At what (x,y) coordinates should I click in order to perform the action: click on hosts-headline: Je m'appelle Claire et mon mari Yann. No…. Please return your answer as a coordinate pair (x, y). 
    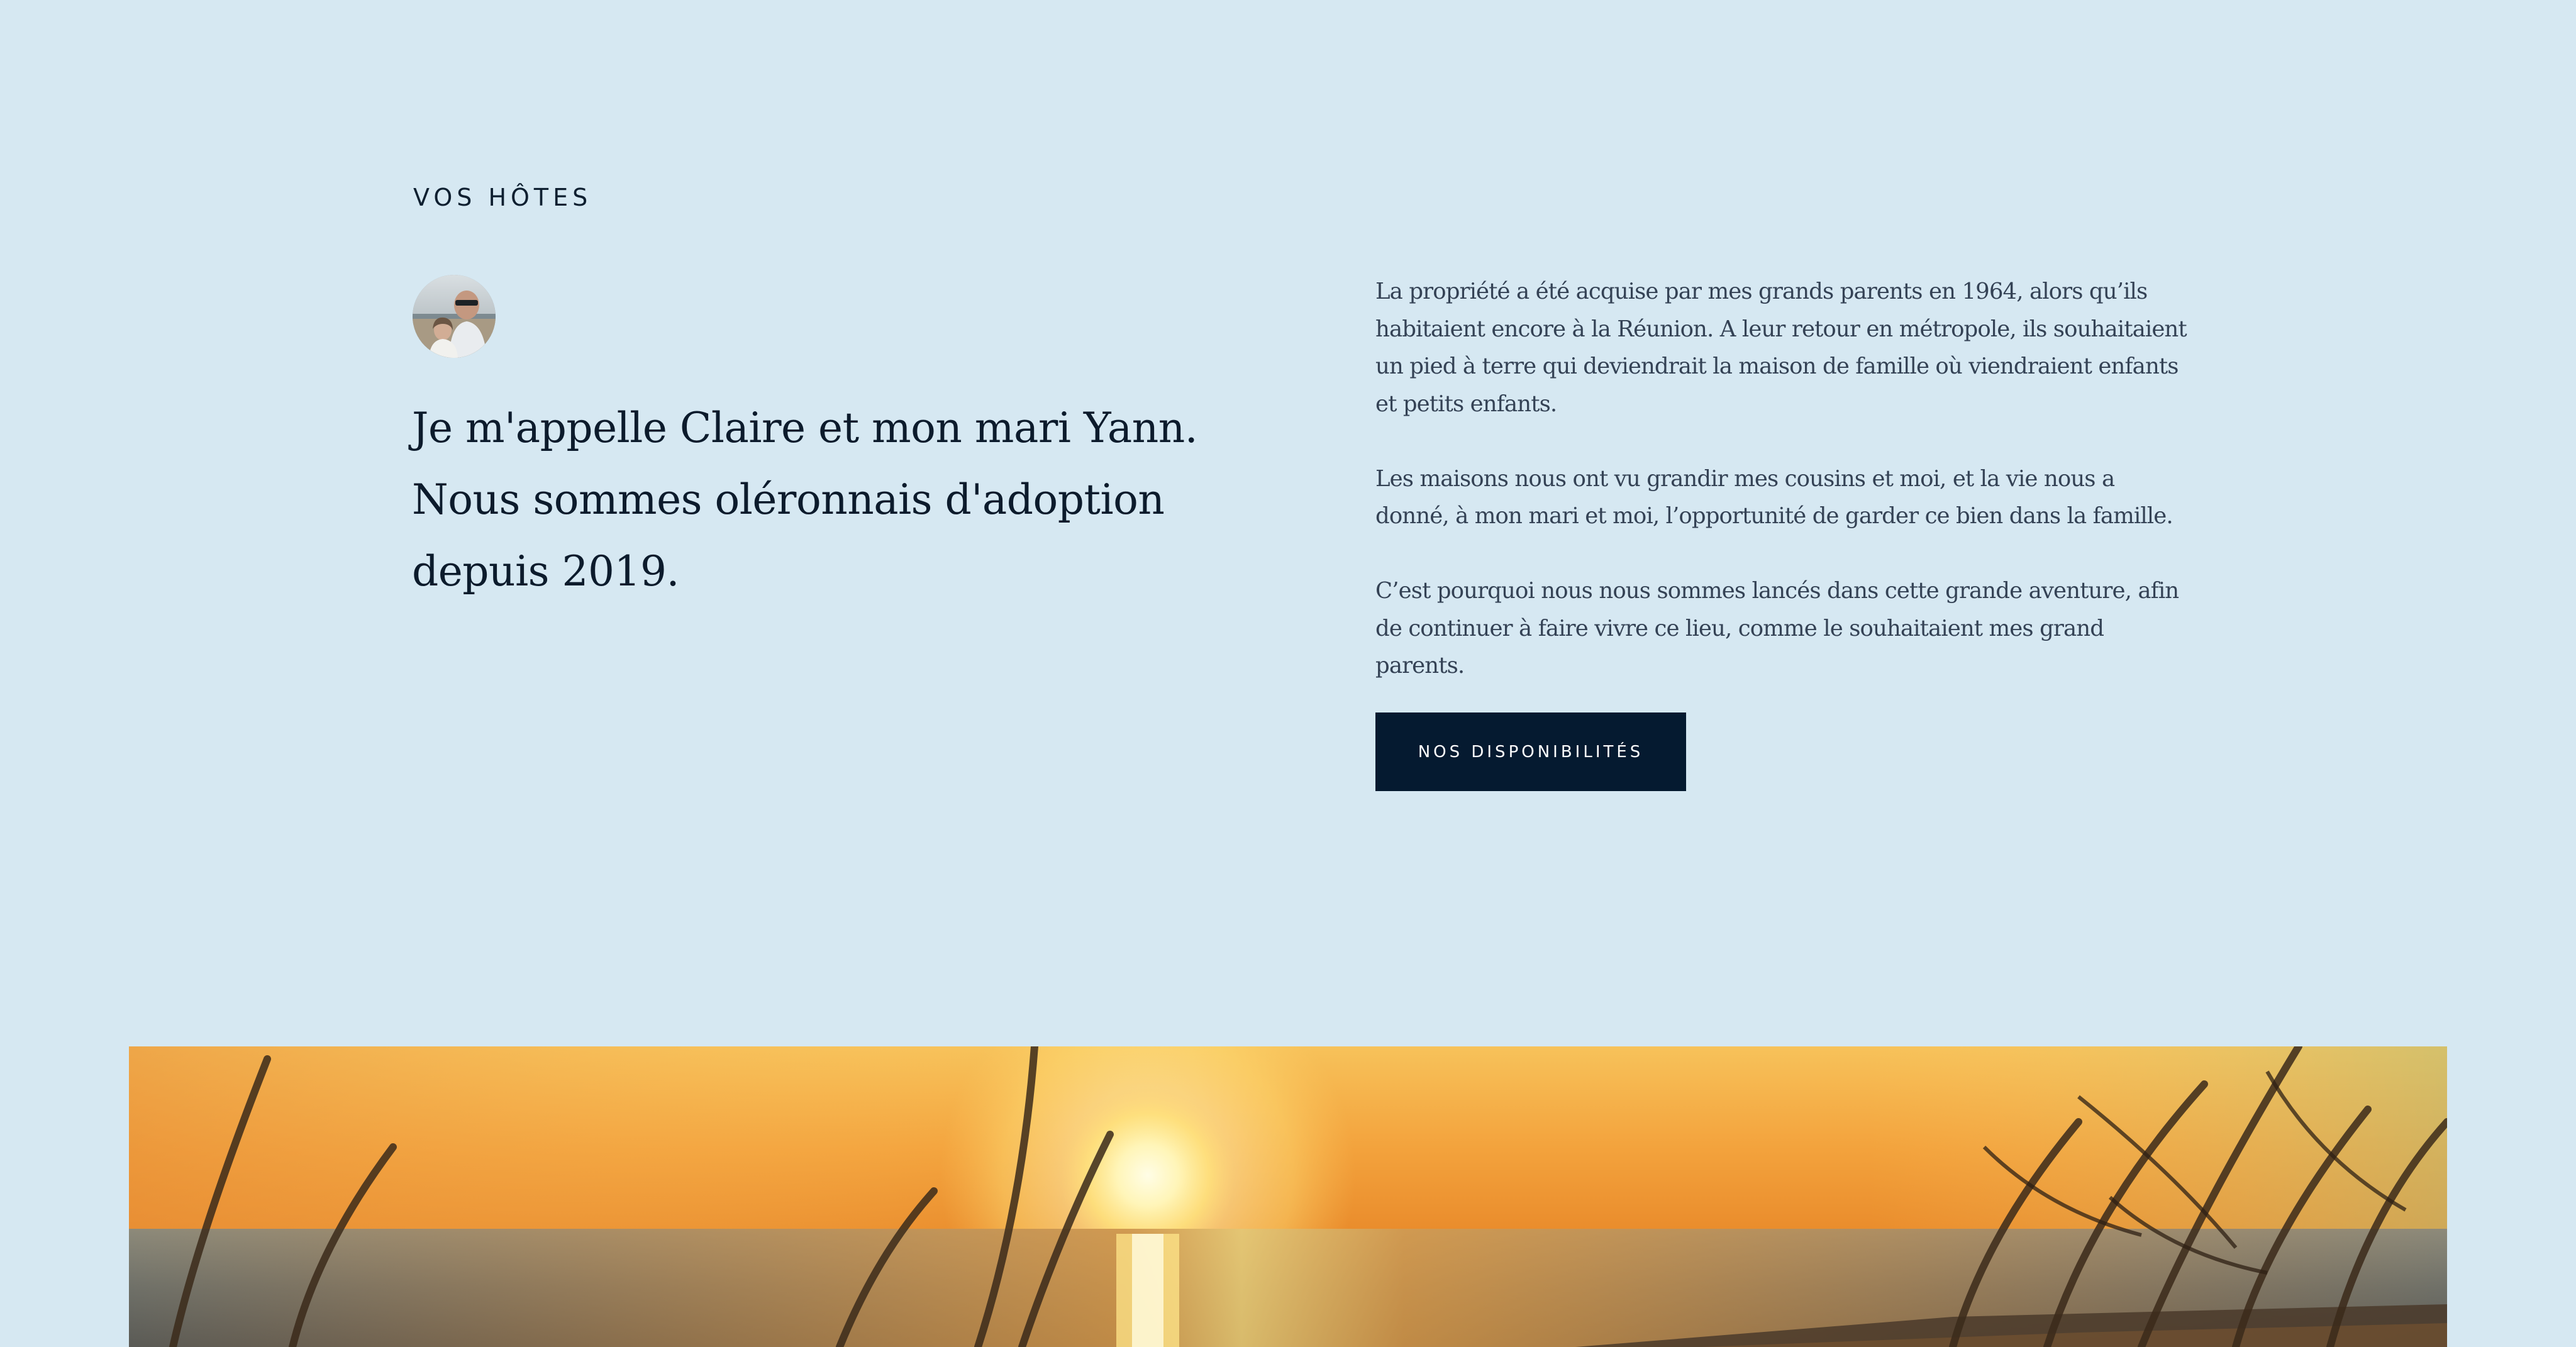
    Looking at the image, I should click on (805, 500).